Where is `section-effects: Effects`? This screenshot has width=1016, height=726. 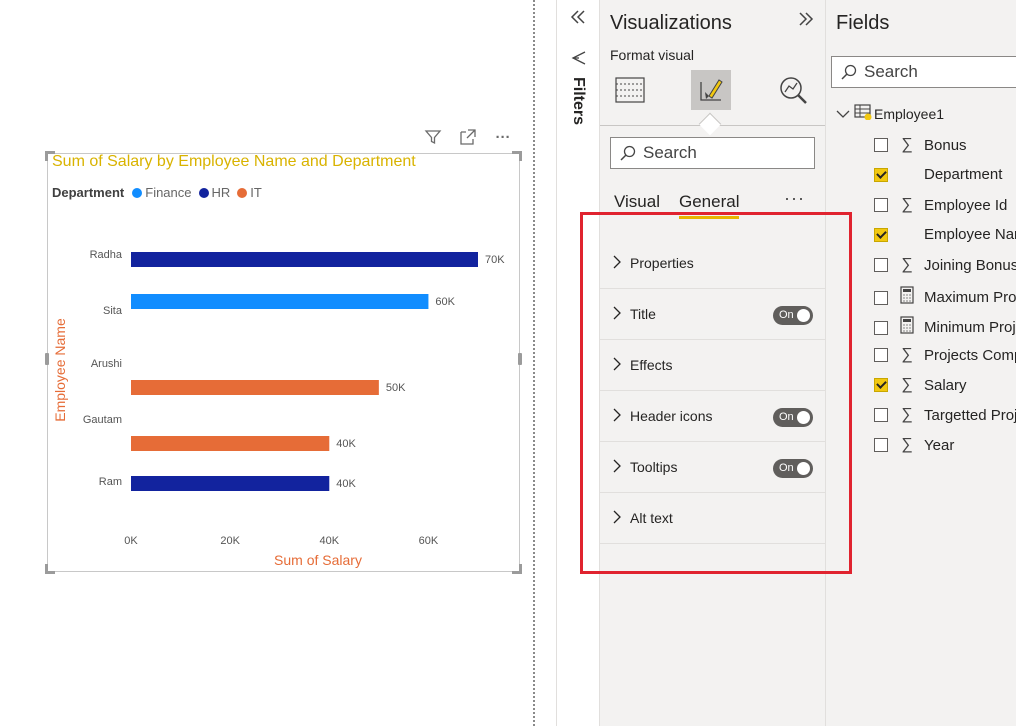 section-effects: Effects is located at coordinates (712, 365).